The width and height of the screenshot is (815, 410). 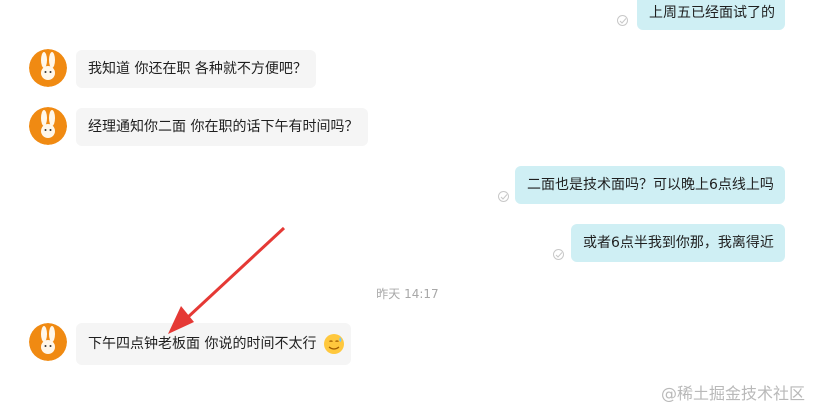 I want to click on message-text-4: 二面也是技术面吗？可以晚上6点线上吗, so click(x=650, y=185).